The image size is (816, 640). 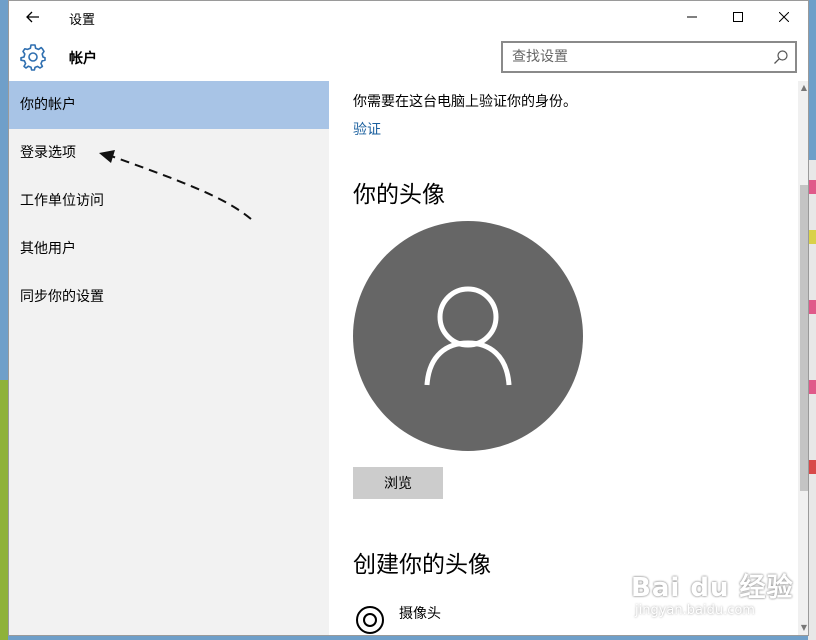 What do you see at coordinates (804, 338) in the screenshot?
I see `scroll-thumb` at bounding box center [804, 338].